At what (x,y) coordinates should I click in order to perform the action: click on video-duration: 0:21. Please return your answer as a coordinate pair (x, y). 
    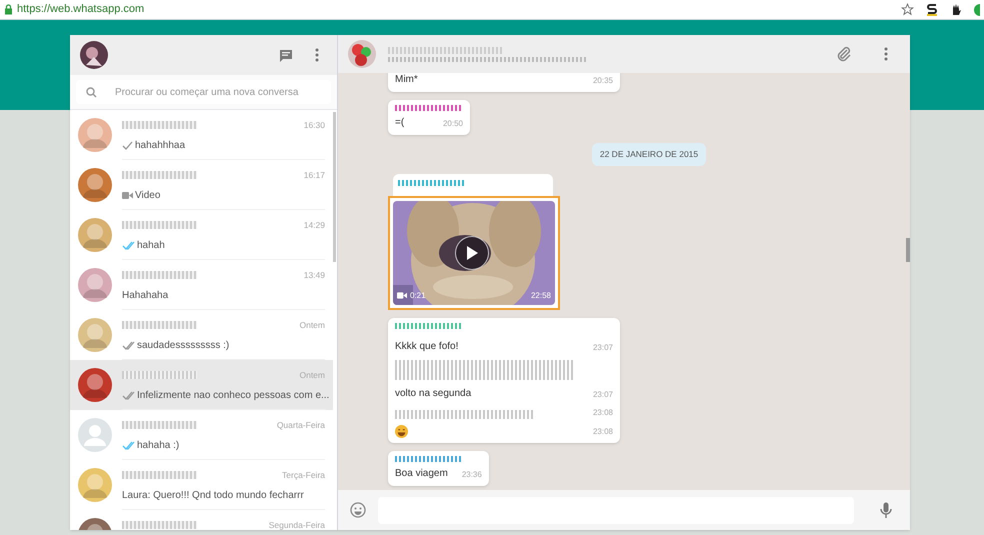
    Looking at the image, I should click on (418, 296).